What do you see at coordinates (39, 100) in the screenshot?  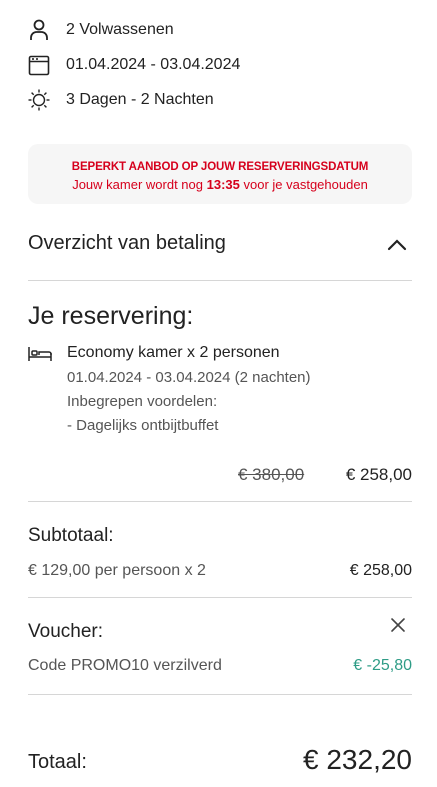 I see `sun-icon` at bounding box center [39, 100].